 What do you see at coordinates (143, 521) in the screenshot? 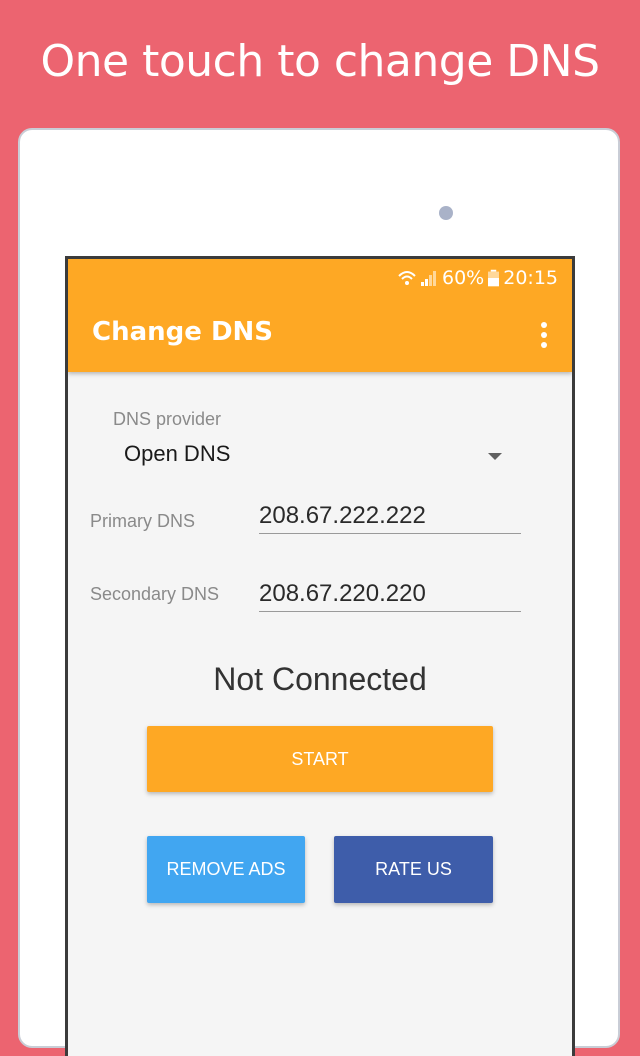
I see `primary-dns-label: Primary DNS` at bounding box center [143, 521].